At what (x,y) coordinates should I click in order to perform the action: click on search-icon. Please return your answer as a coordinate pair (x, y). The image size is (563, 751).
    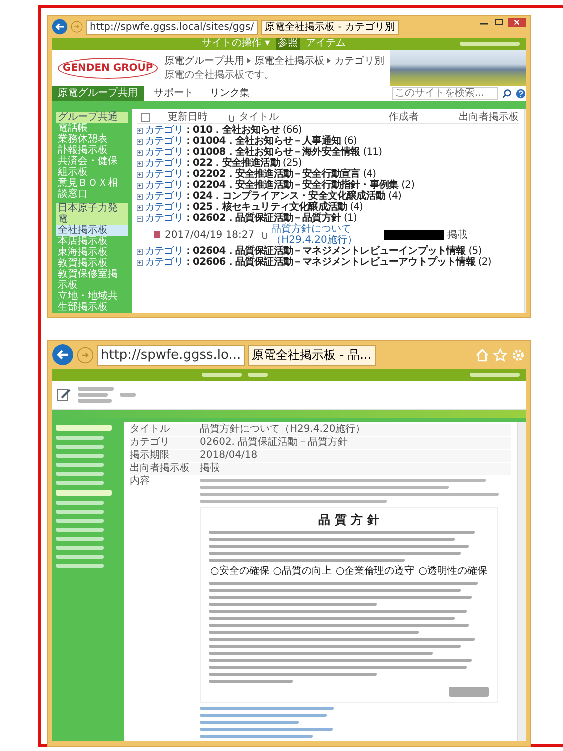
    Looking at the image, I should click on (507, 93).